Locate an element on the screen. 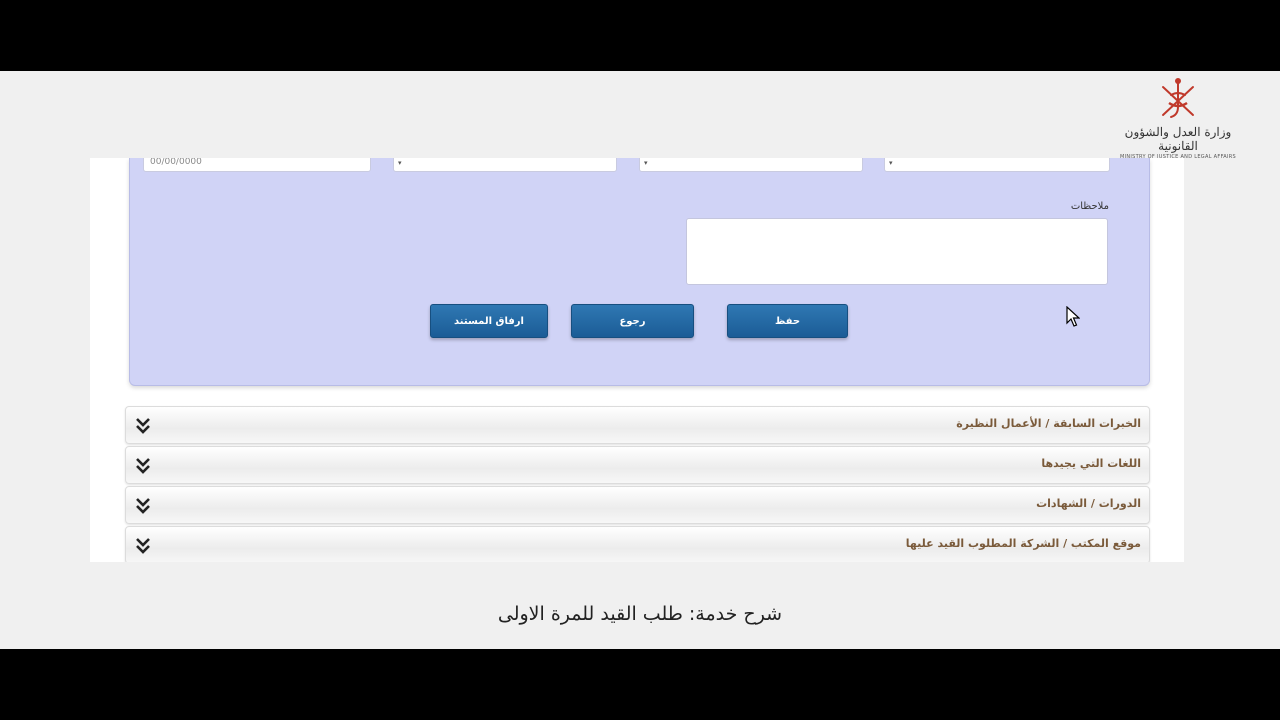 The height and width of the screenshot is (720, 1280). mouse-cursor-icon is located at coordinates (1073, 316).